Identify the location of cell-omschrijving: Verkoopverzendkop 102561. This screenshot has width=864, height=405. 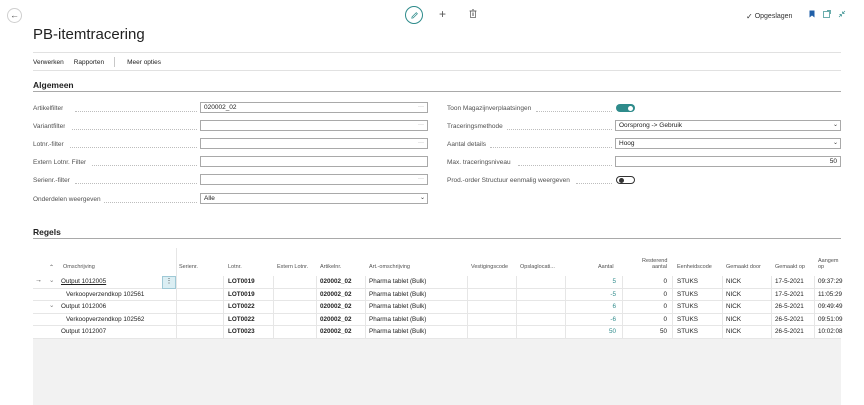
(105, 294).